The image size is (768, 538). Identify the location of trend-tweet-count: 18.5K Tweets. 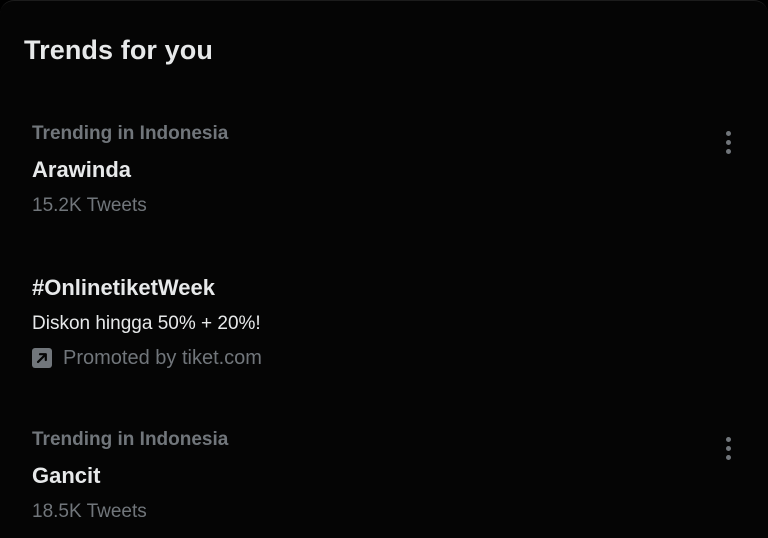
(89, 511).